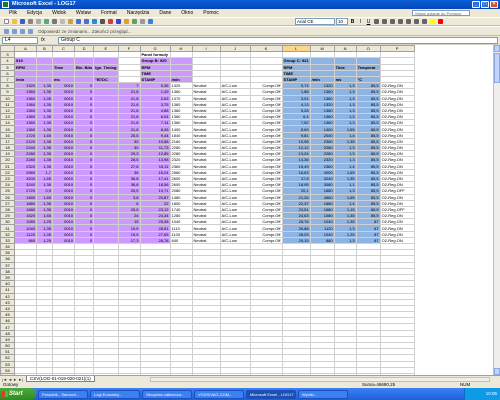  Describe the element at coordinates (48, 40) in the screenshot. I see `fx-icon: fx` at that location.